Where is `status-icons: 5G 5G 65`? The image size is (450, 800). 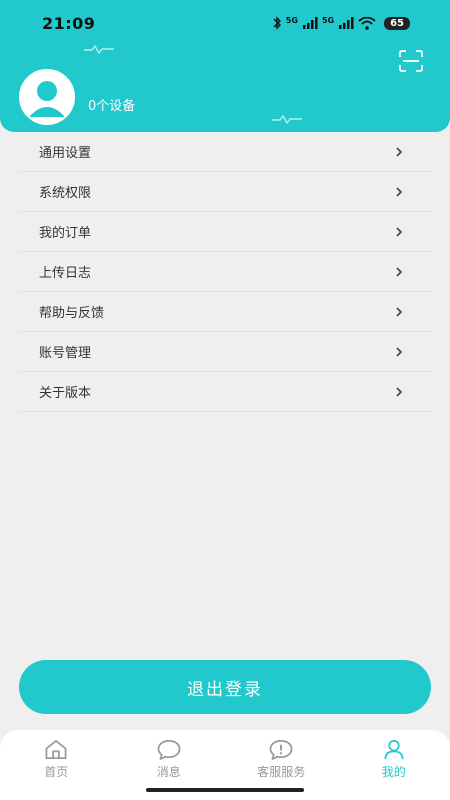 status-icons: 5G 5G 65 is located at coordinates (341, 23).